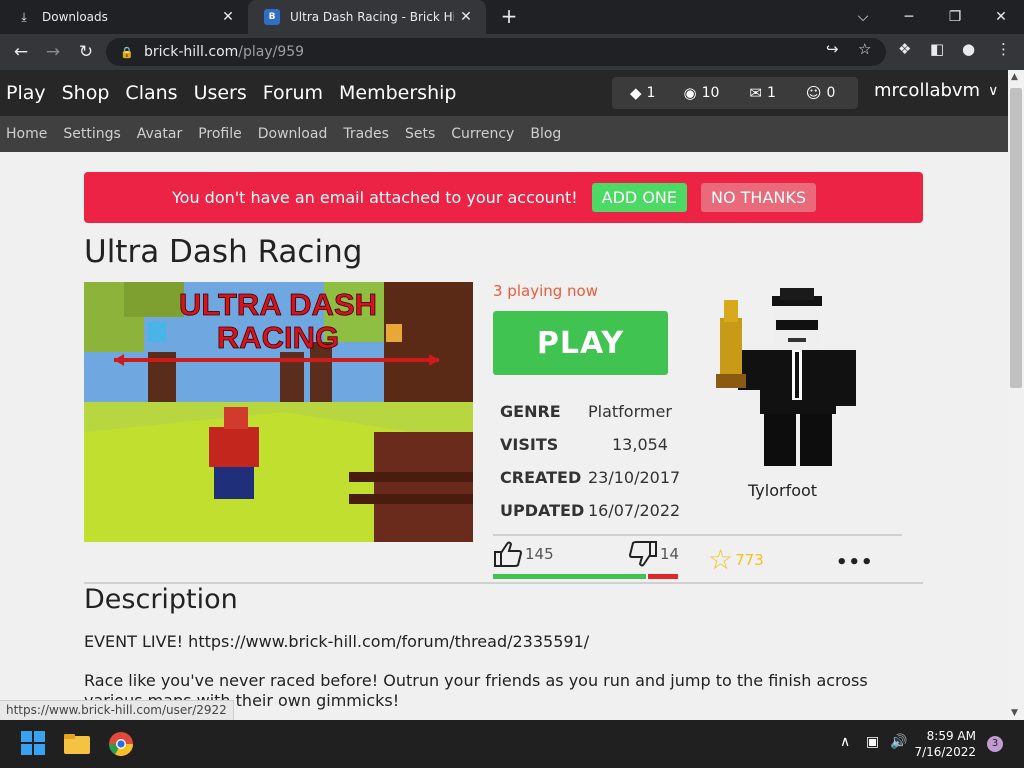  What do you see at coordinates (86, 93) in the screenshot?
I see `nav-shop: Shop` at bounding box center [86, 93].